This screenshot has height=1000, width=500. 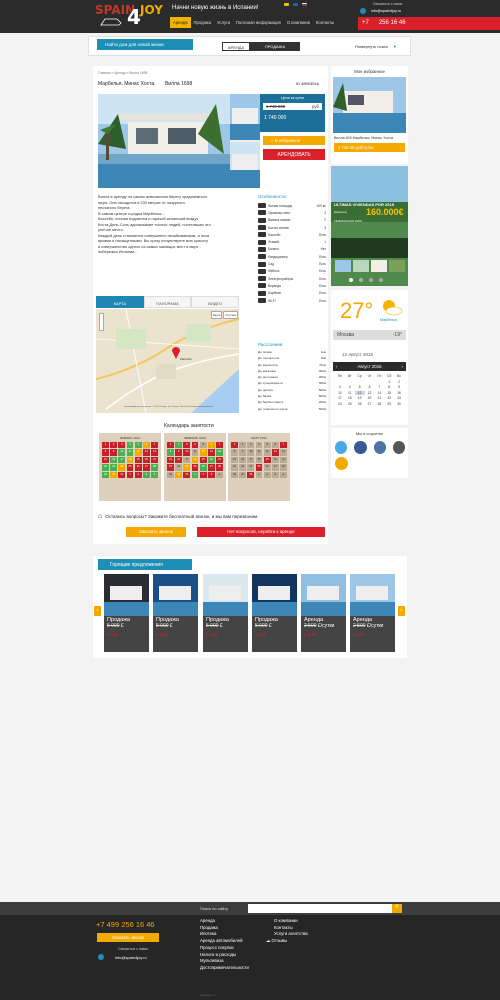 I want to click on footer-link: Мультивиза, so click(x=224, y=961).